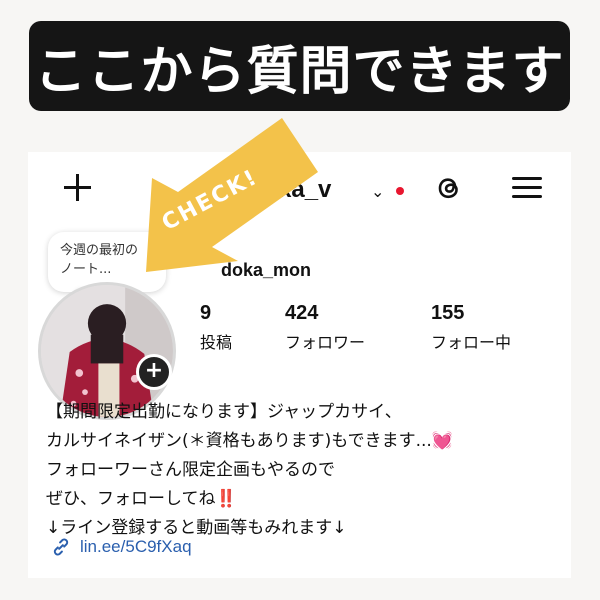 The height and width of the screenshot is (600, 600). Describe the element at coordinates (471, 342) in the screenshot. I see `stat-label: フォロー中` at that location.